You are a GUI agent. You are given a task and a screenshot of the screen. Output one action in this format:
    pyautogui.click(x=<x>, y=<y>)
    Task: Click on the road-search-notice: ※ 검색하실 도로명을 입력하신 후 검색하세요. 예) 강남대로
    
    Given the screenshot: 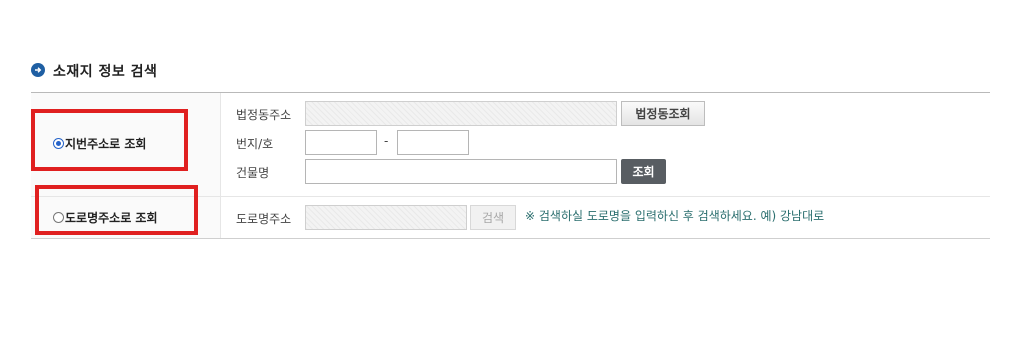 What is the action you would take?
    pyautogui.click(x=675, y=216)
    